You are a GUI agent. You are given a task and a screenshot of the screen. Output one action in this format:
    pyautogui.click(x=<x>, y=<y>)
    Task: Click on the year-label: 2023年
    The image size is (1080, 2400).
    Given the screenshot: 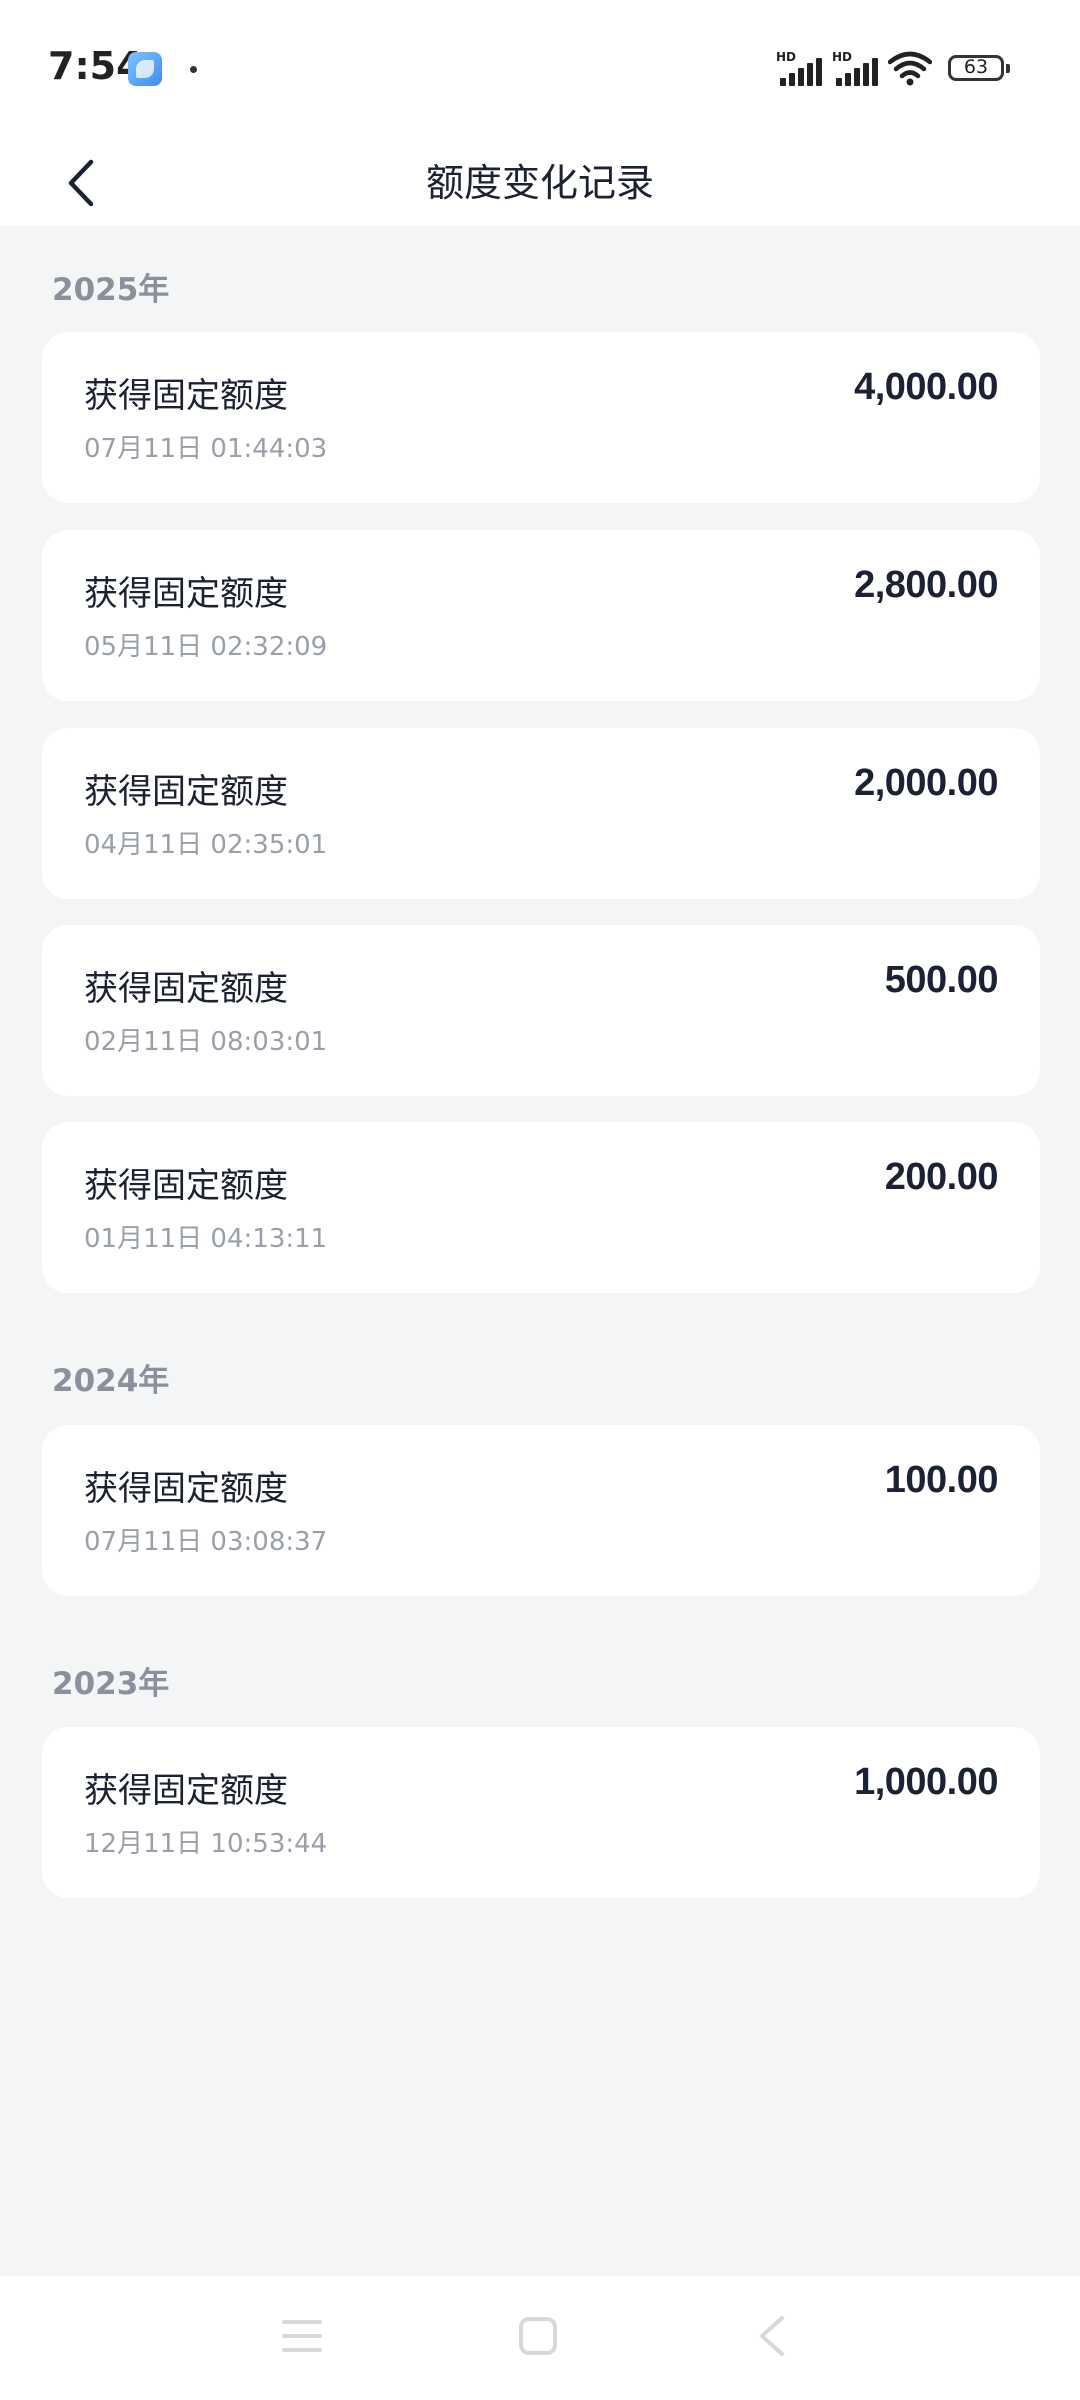 What is the action you would take?
    pyautogui.click(x=111, y=1684)
    